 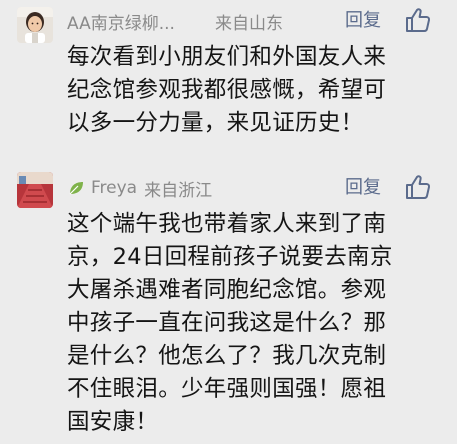 What do you see at coordinates (113, 422) in the screenshot?
I see `comment-text-line: 国安康！` at bounding box center [113, 422].